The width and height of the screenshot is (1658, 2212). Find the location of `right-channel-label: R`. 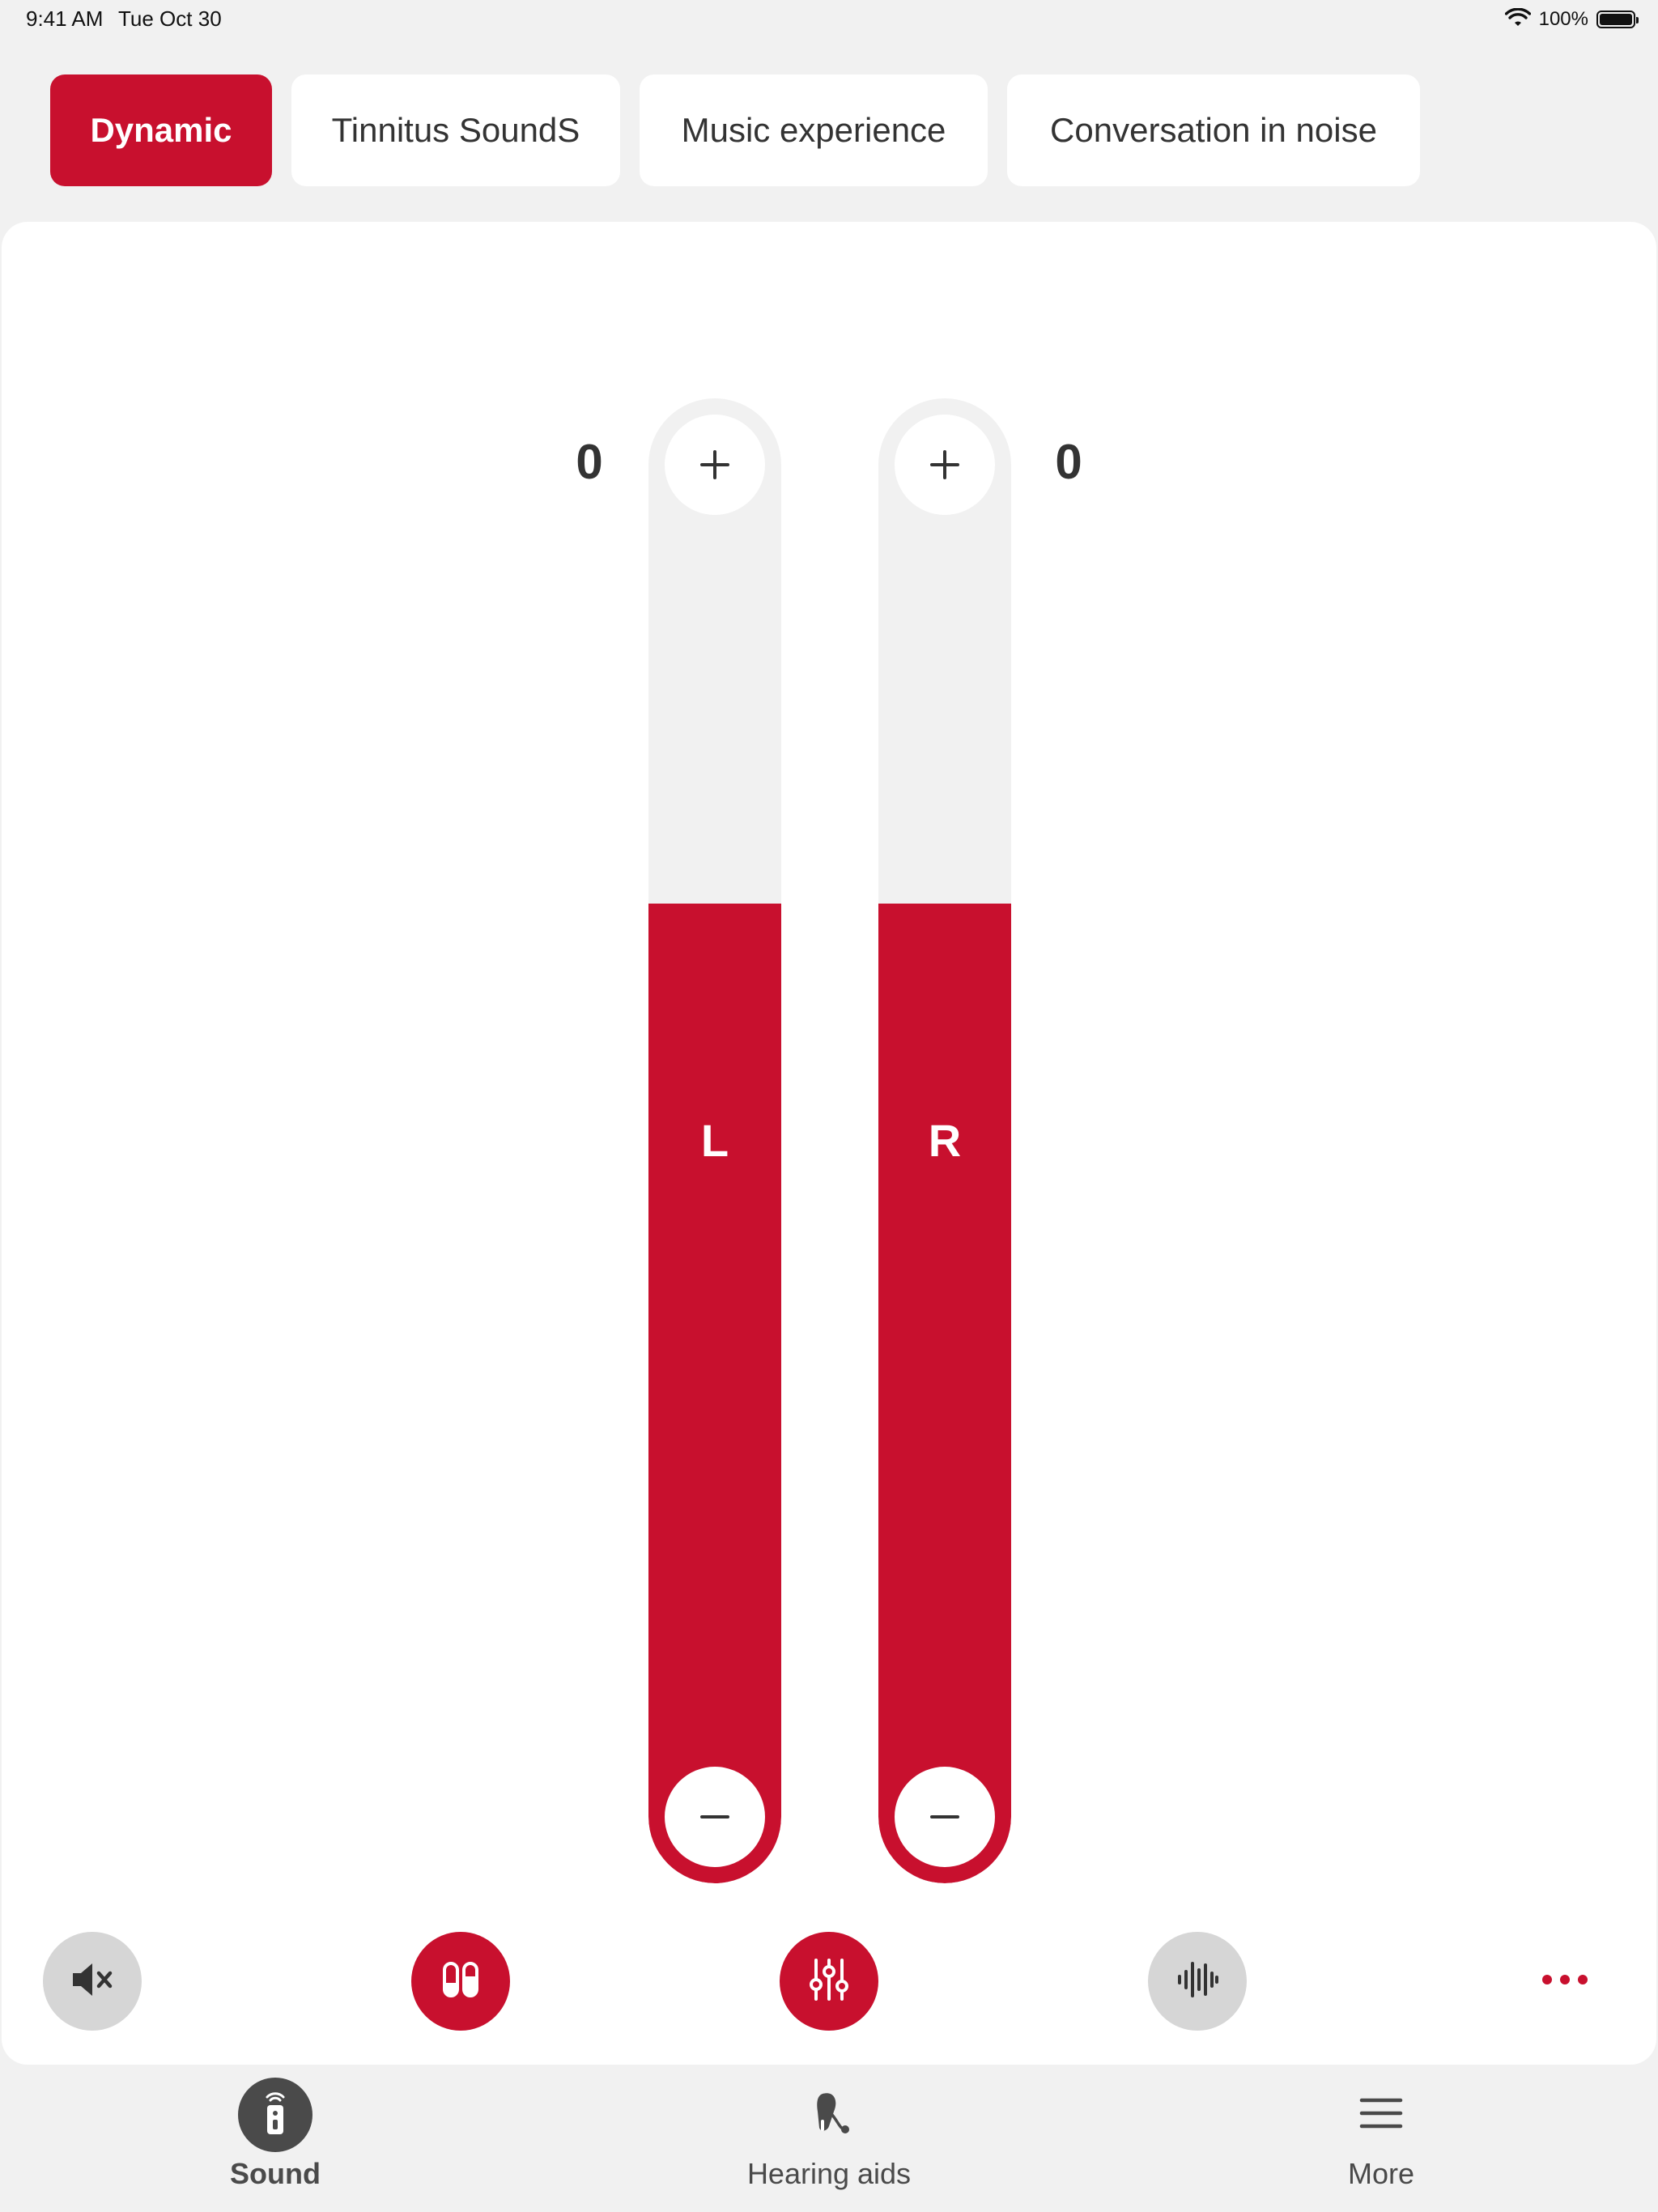

right-channel-label: R is located at coordinates (945, 1140).